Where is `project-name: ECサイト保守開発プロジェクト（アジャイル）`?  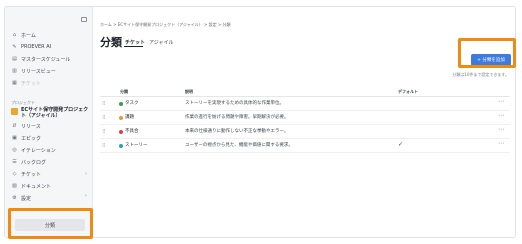
project-name: ECサイト保守開発プロジェクト（アジャイル） is located at coordinates (55, 113).